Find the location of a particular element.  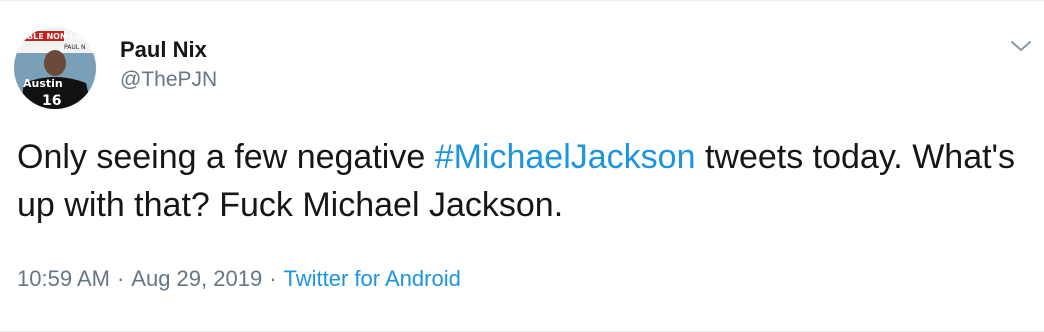

tweet-date: Aug 29, 2019 is located at coordinates (196, 278).